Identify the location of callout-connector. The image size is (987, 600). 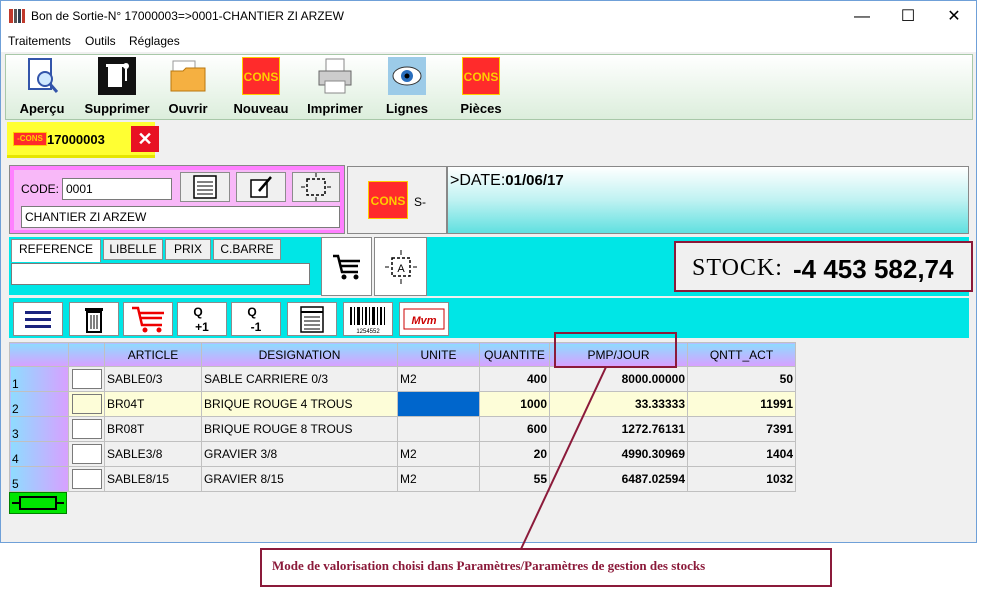
(598, 441).